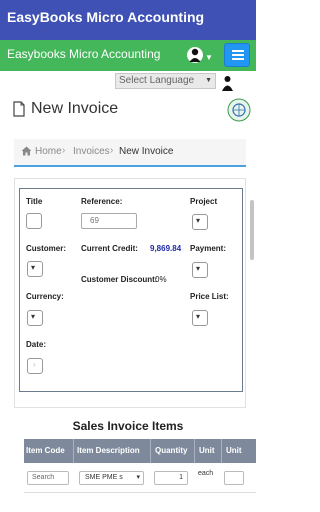  Describe the element at coordinates (161, 279) in the screenshot. I see `customer-discount-value: 0%` at that location.